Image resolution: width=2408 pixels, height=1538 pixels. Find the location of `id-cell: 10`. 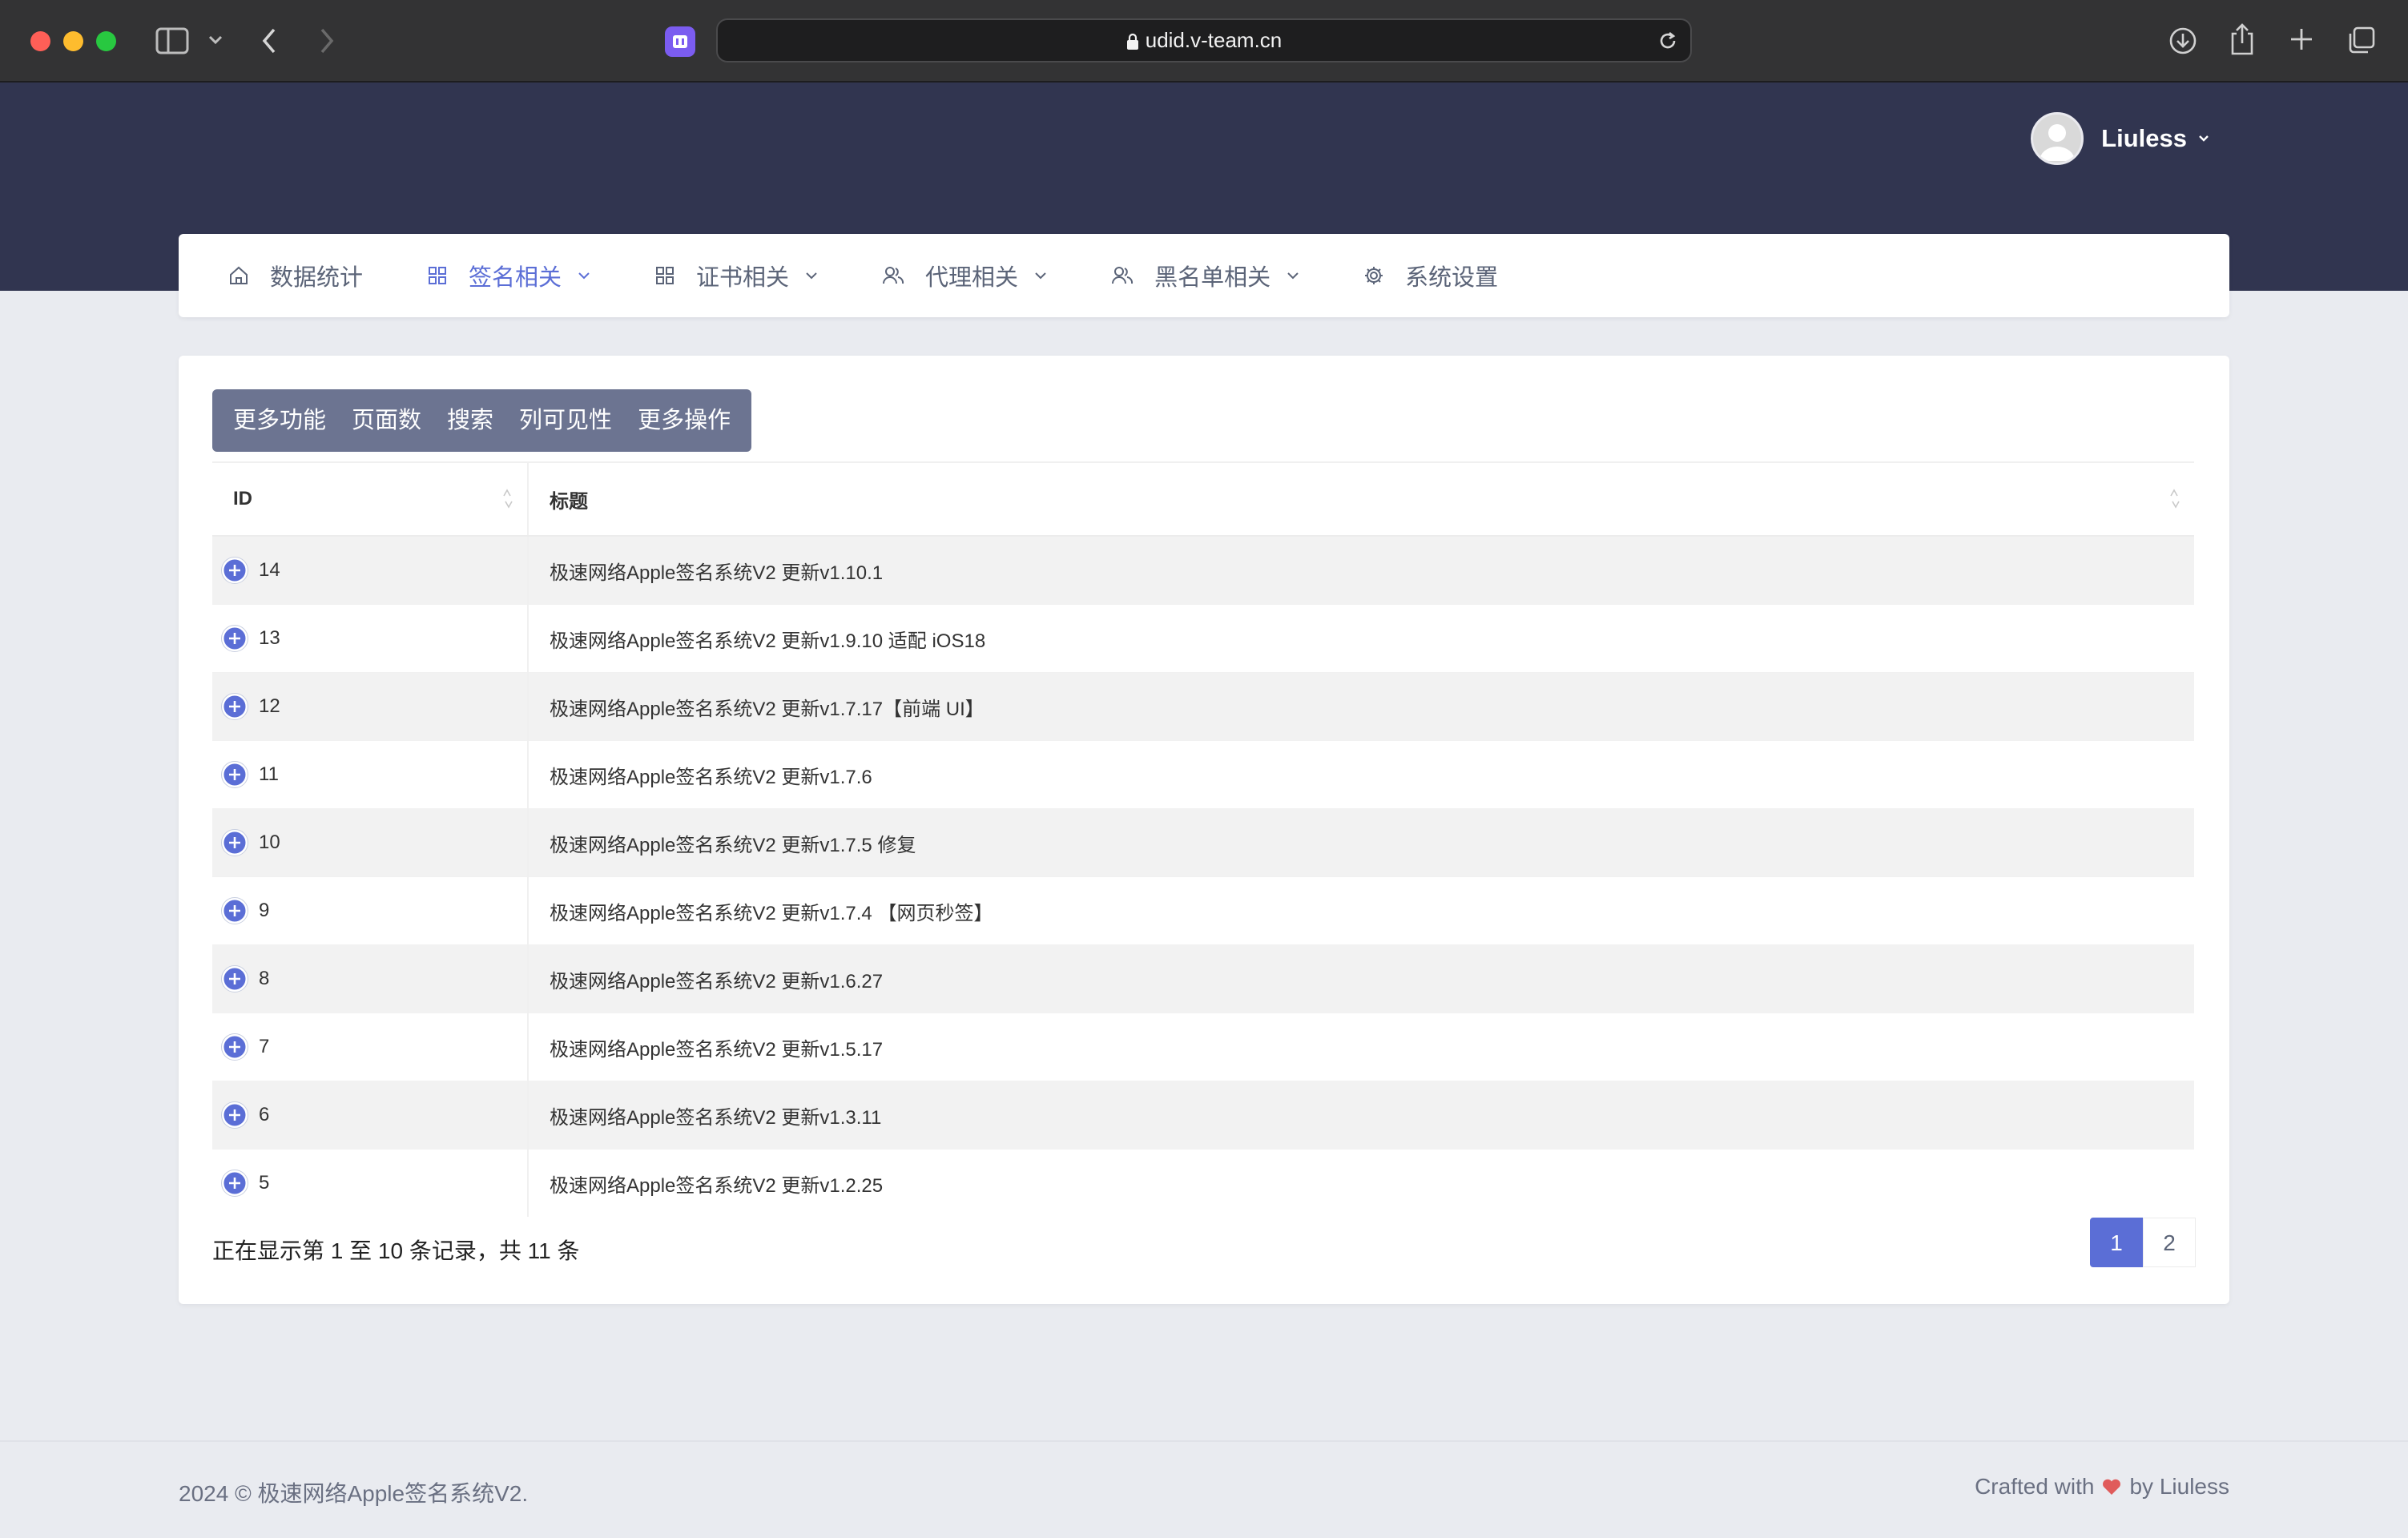

id-cell: 10 is located at coordinates (370, 843).